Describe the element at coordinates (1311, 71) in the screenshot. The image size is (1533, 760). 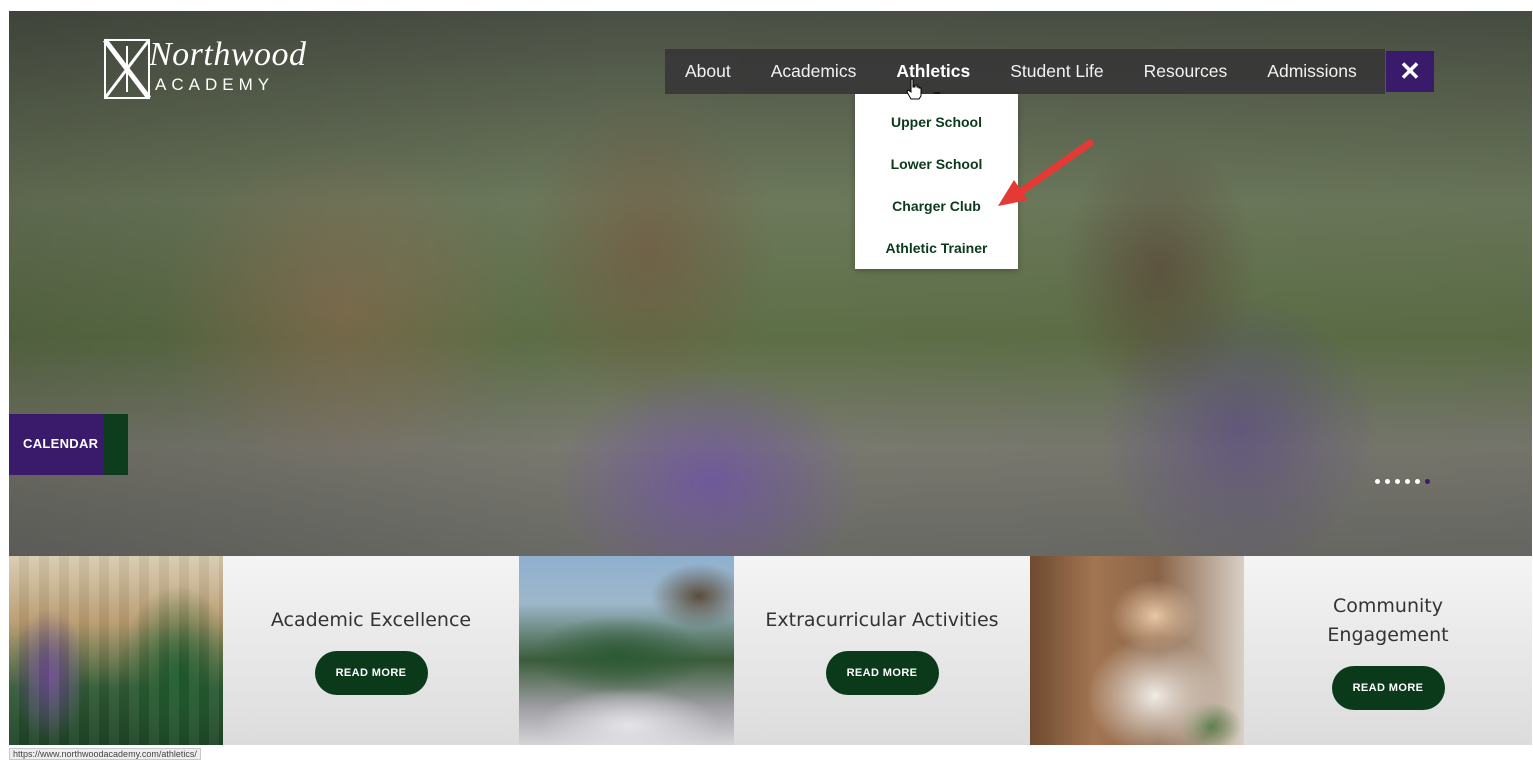
I see `nav-item-admissions: Admissions` at that location.